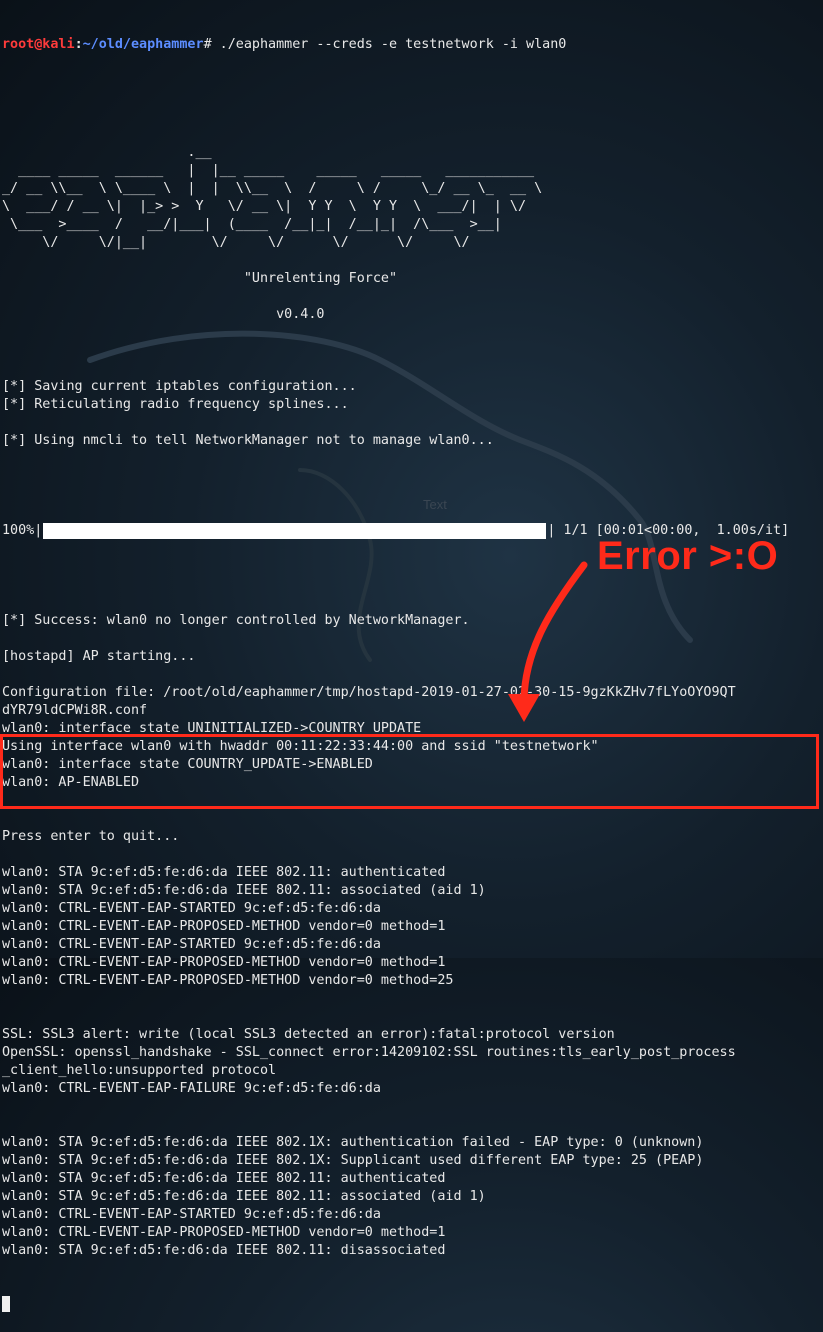 Image resolution: width=823 pixels, height=1332 pixels. I want to click on terminal-cursor, so click(6, 1304).